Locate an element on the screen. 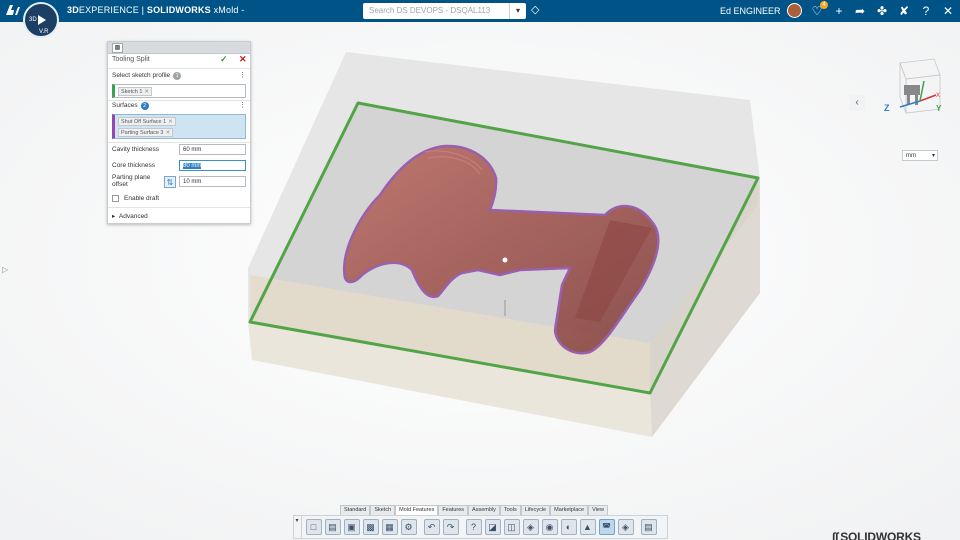 Image resolution: width=960 pixels, height=540 pixels. display-style-icon: ◈ is located at coordinates (530, 527).